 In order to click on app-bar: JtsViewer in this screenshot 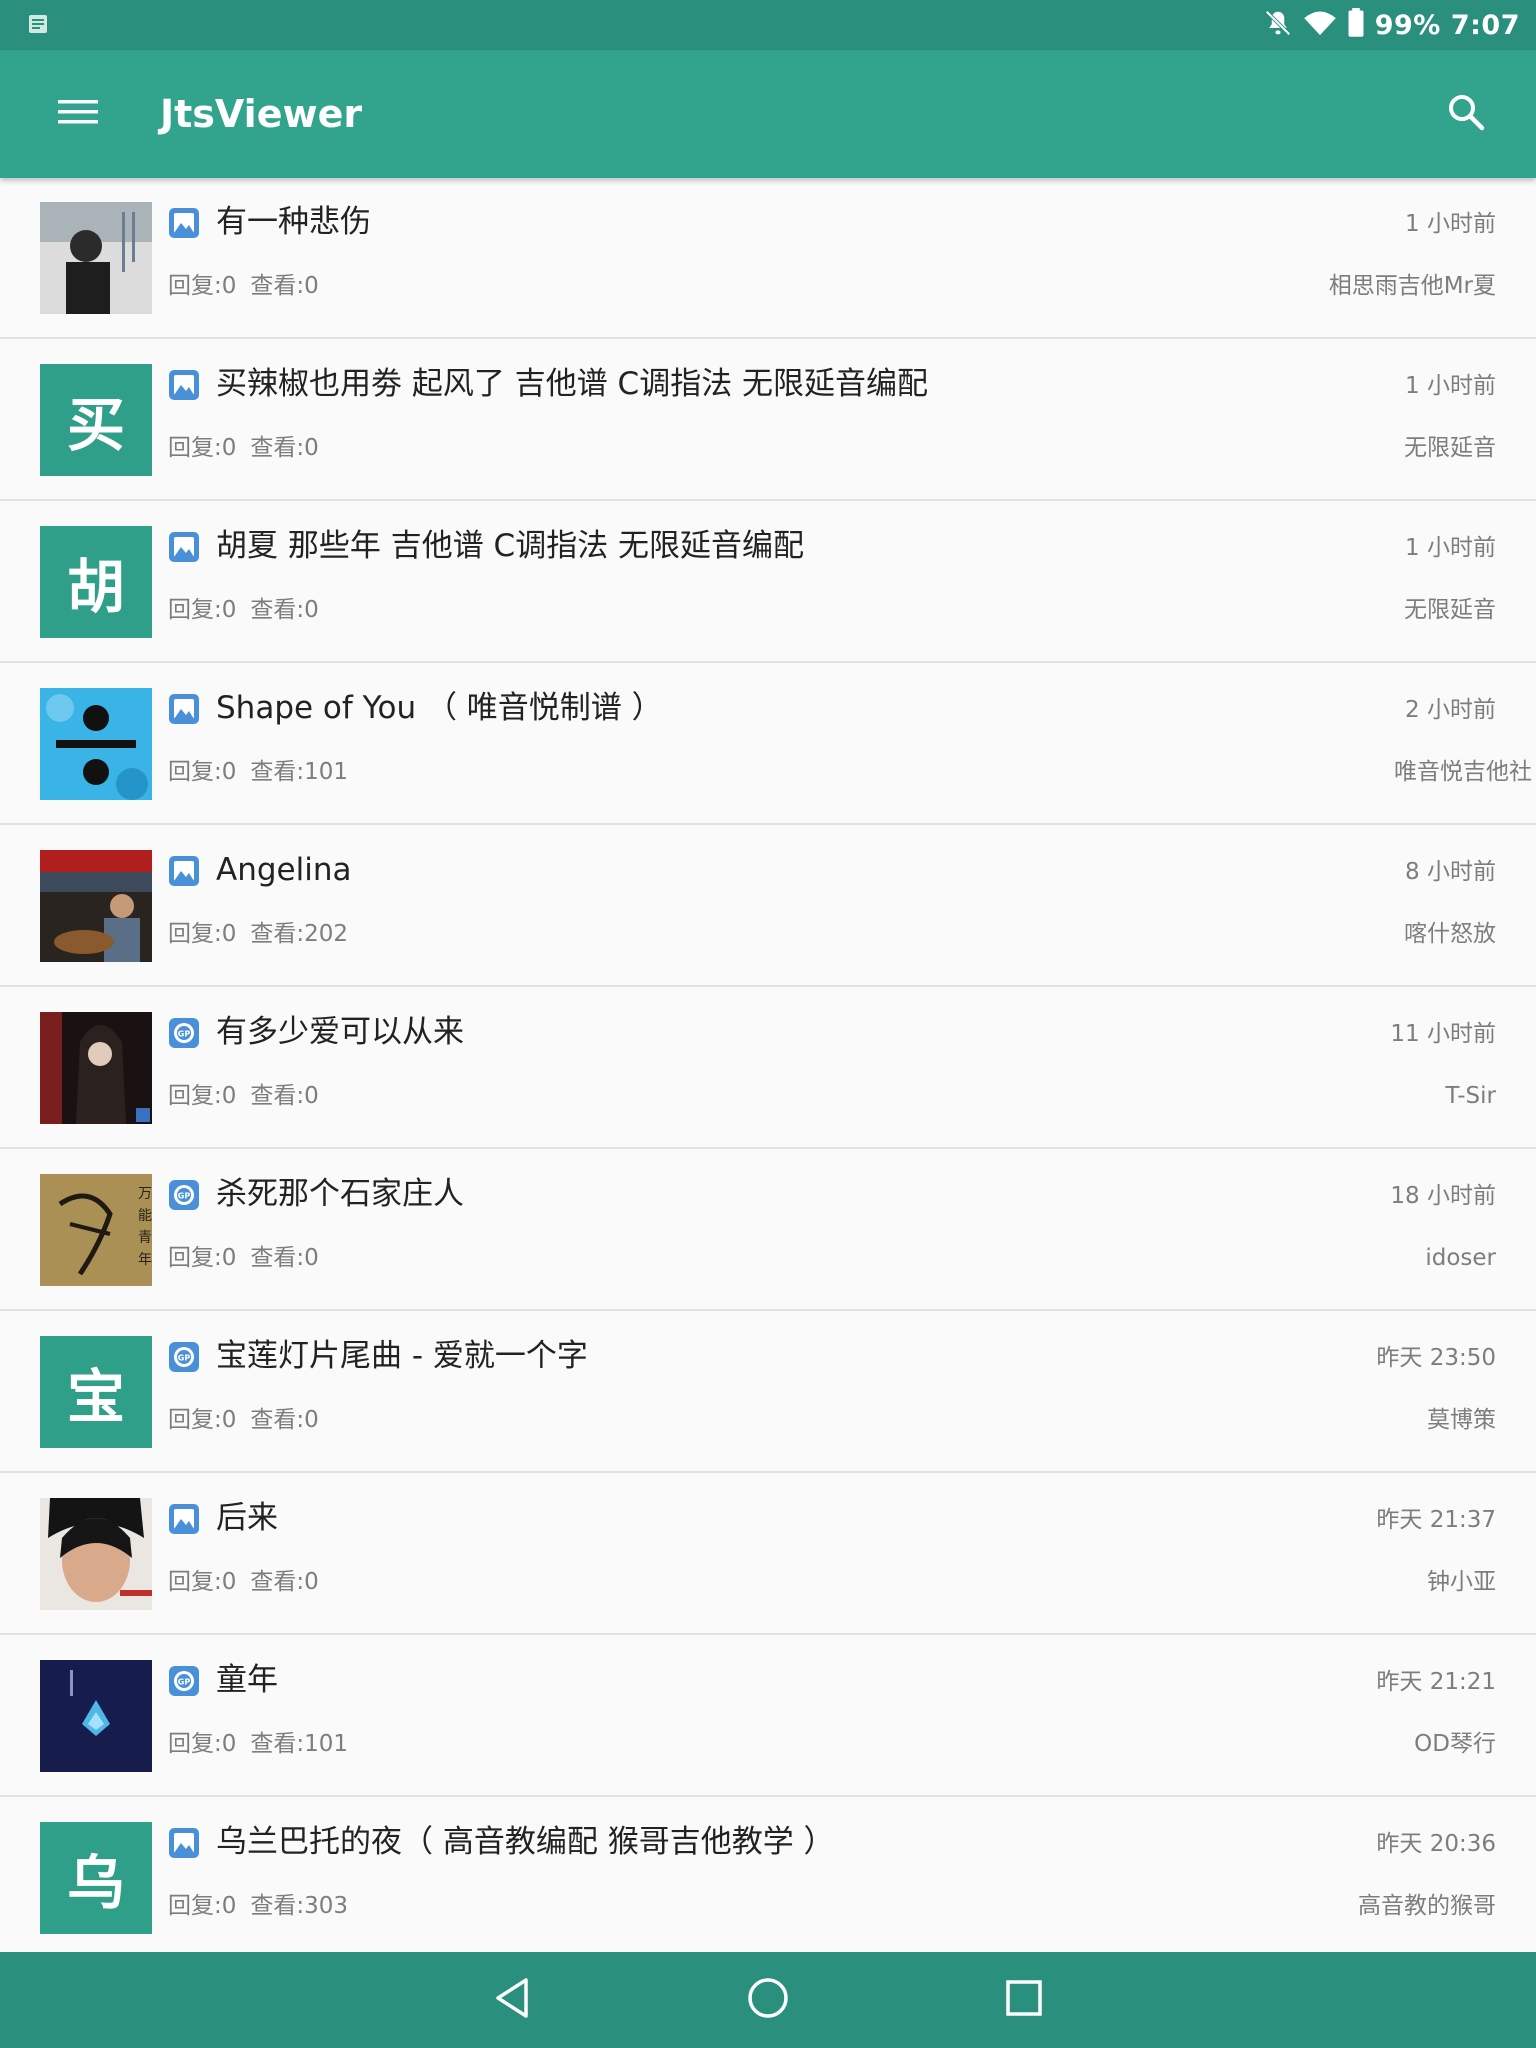, I will do `click(768, 114)`.